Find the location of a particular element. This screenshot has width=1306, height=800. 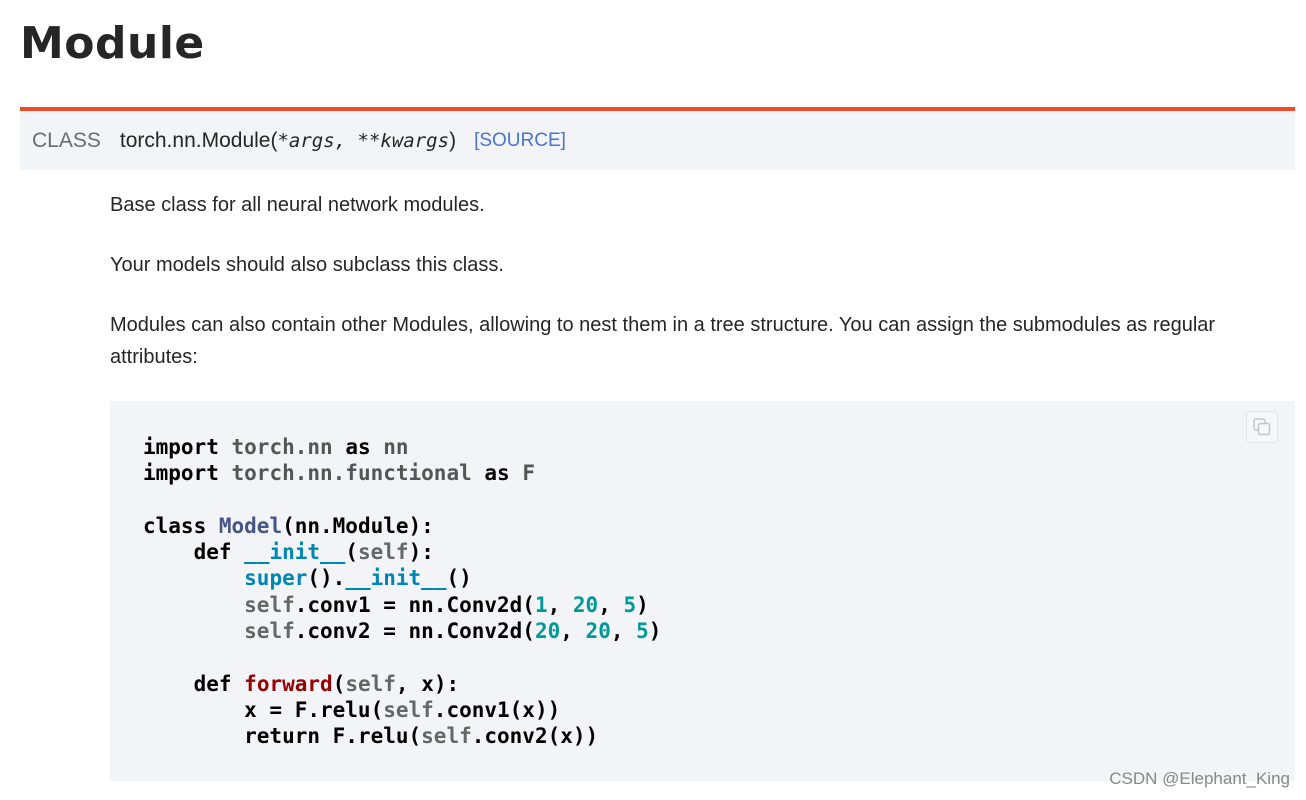

code-line: self.conv2 = nn.Conv2d(20, 20, 5) is located at coordinates (453, 631).